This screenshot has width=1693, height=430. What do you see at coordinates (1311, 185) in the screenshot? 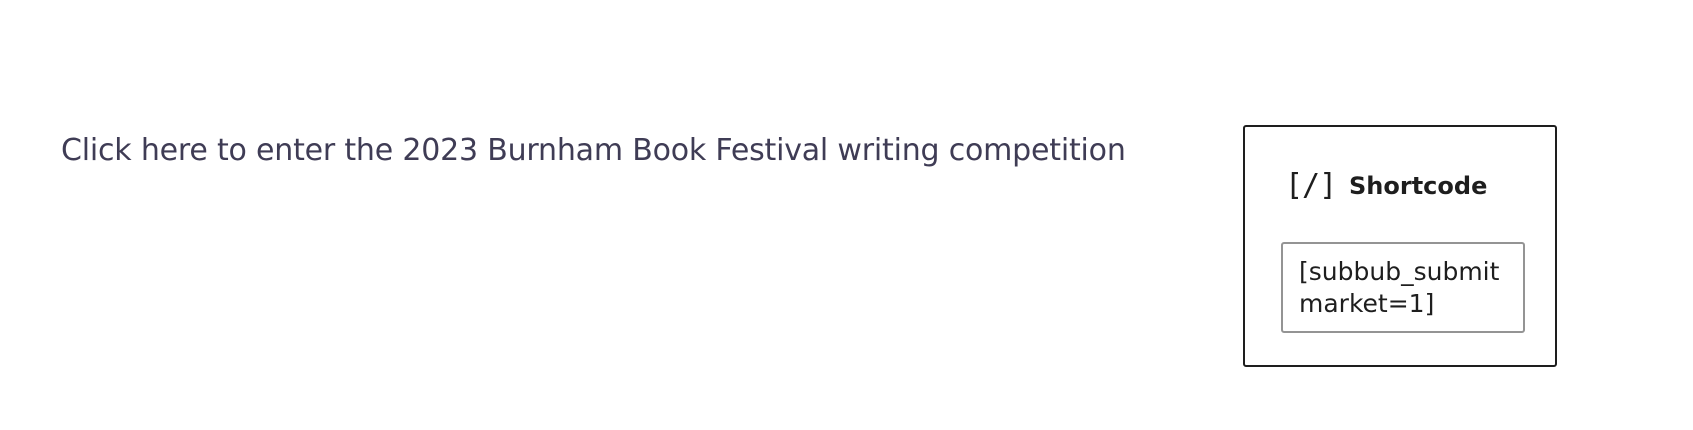
I see `shortcode-icon: [/]` at bounding box center [1311, 185].